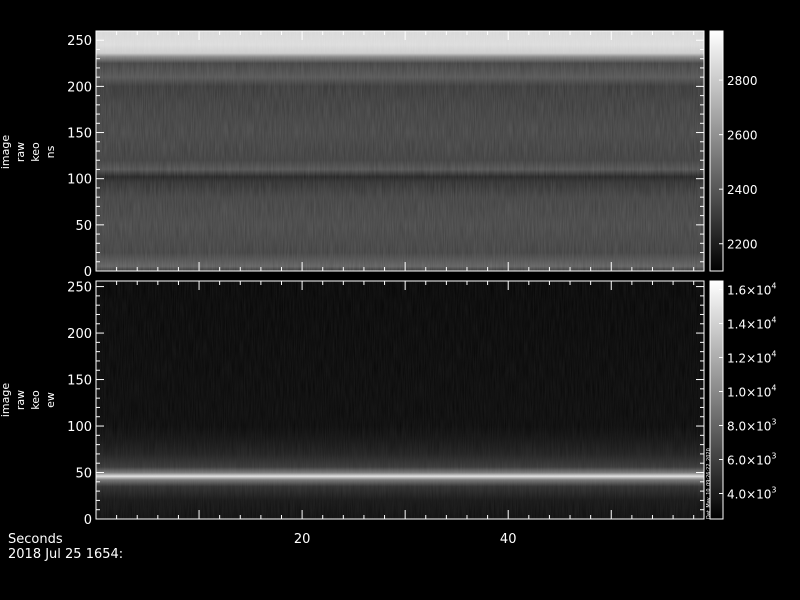 The width and height of the screenshot is (800, 600). What do you see at coordinates (752, 358) in the screenshot?
I see `ew-colorbar-tick-label: 1.2×104` at bounding box center [752, 358].